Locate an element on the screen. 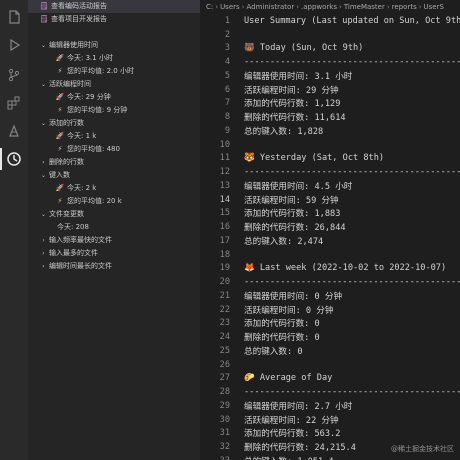 The image size is (460, 460). sidebar-item-label: 今天: 208 is located at coordinates (73, 227).